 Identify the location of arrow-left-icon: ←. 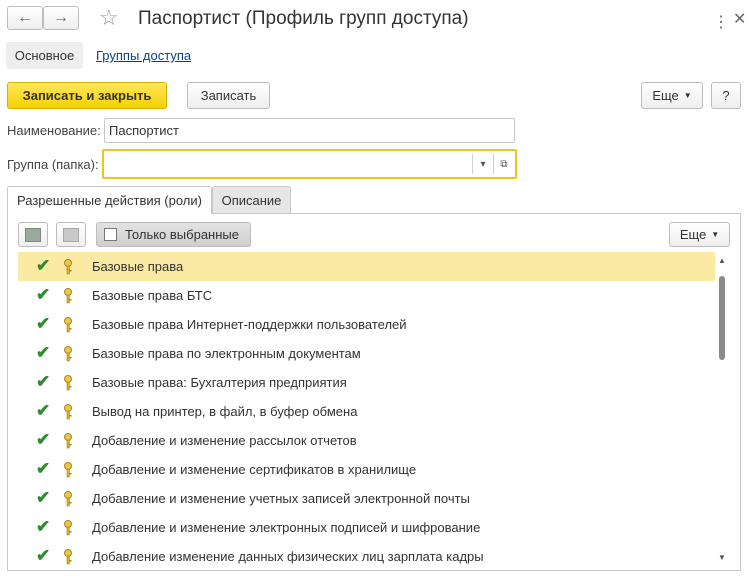
(25, 17).